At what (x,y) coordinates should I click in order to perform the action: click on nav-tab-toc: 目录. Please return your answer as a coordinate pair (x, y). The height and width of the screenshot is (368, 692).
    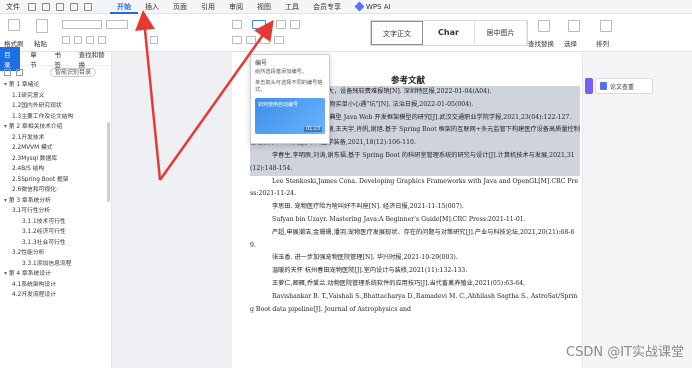
    Looking at the image, I should click on (10, 58).